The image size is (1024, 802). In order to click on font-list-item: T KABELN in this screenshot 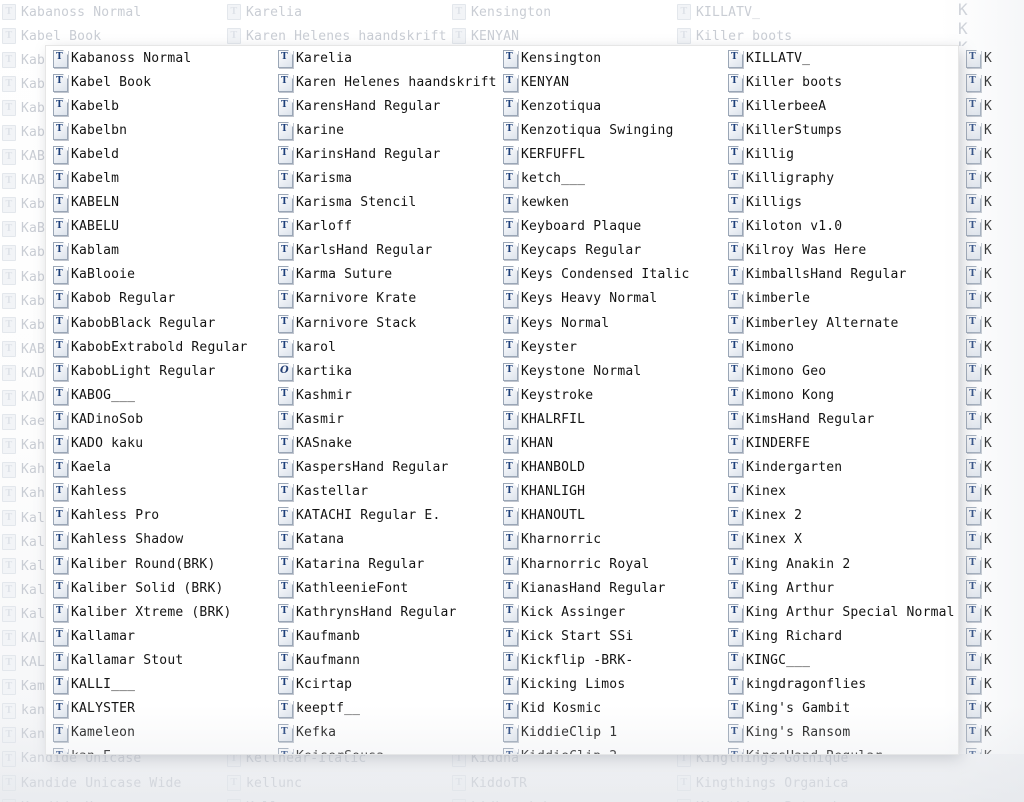, I will do `click(158, 203)`.